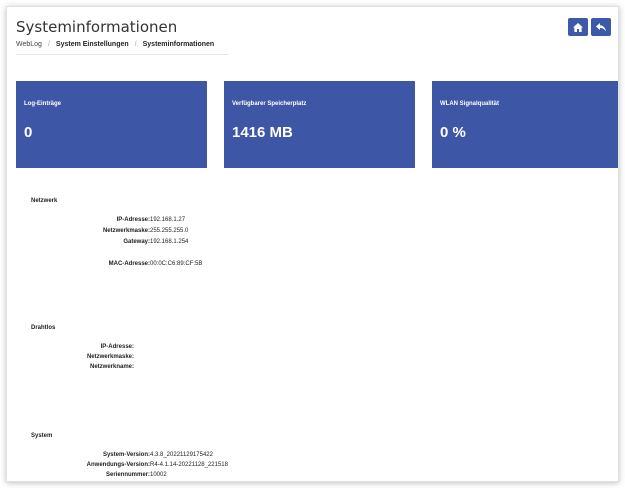 The width and height of the screenshot is (625, 488). I want to click on drahtlos-row: Netzwerkname:, so click(93, 367).